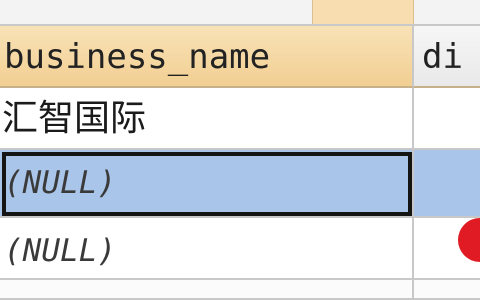 This screenshot has width=480, height=300. What do you see at coordinates (207, 290) in the screenshot?
I see `cell-business-name` at bounding box center [207, 290].